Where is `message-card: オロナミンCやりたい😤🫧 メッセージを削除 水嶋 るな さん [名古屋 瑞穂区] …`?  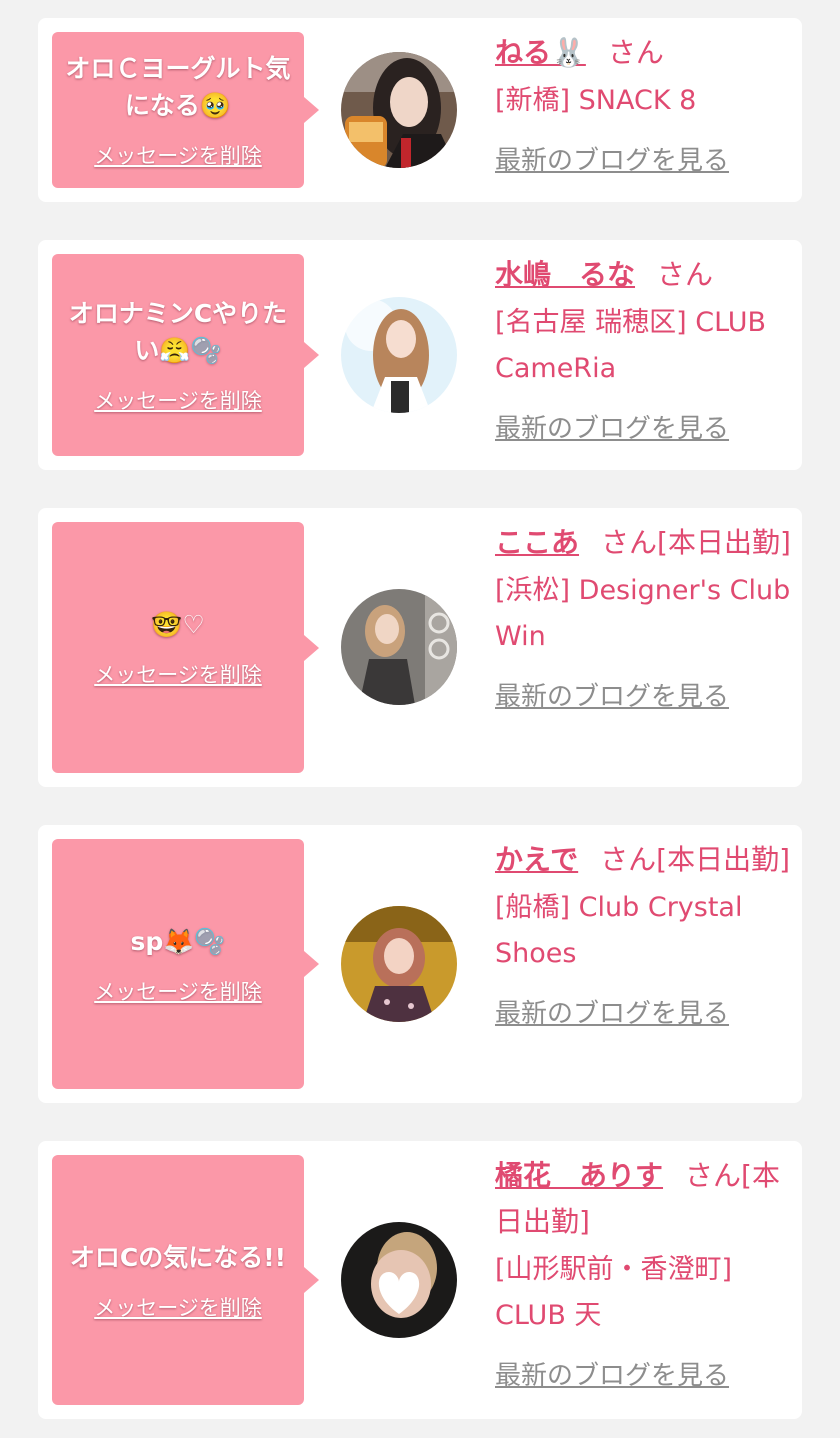
message-card: オロナミンCやりたい😤🫧 メッセージを削除 水嶋 るな さん [名古屋 瑞穂区] … is located at coordinates (420, 355).